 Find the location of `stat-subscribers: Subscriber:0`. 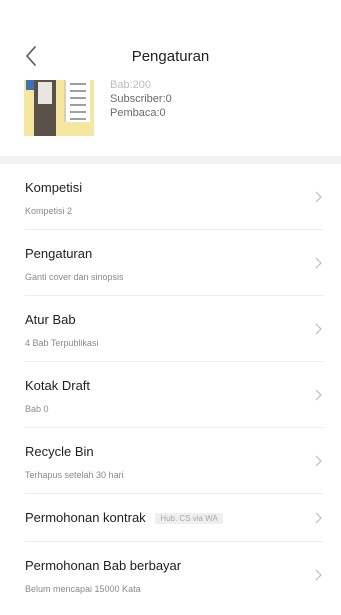

stat-subscribers: Subscriber:0 is located at coordinates (141, 99).